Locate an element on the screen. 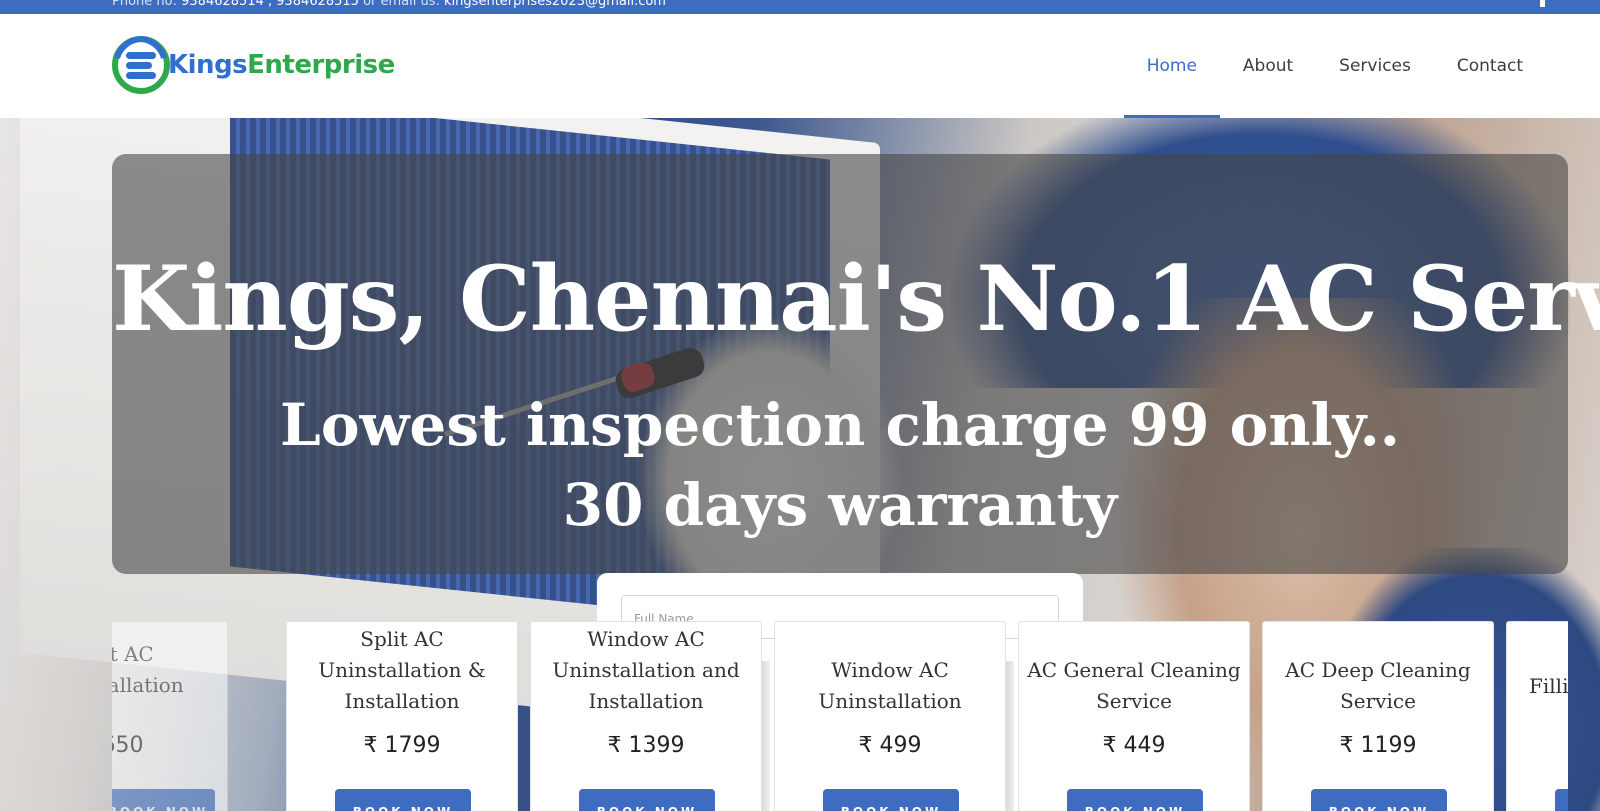 This screenshot has height=811, width=1600. service-card: Window AC Uninstallation ₹ 499 BOOK NOW is located at coordinates (890, 716).